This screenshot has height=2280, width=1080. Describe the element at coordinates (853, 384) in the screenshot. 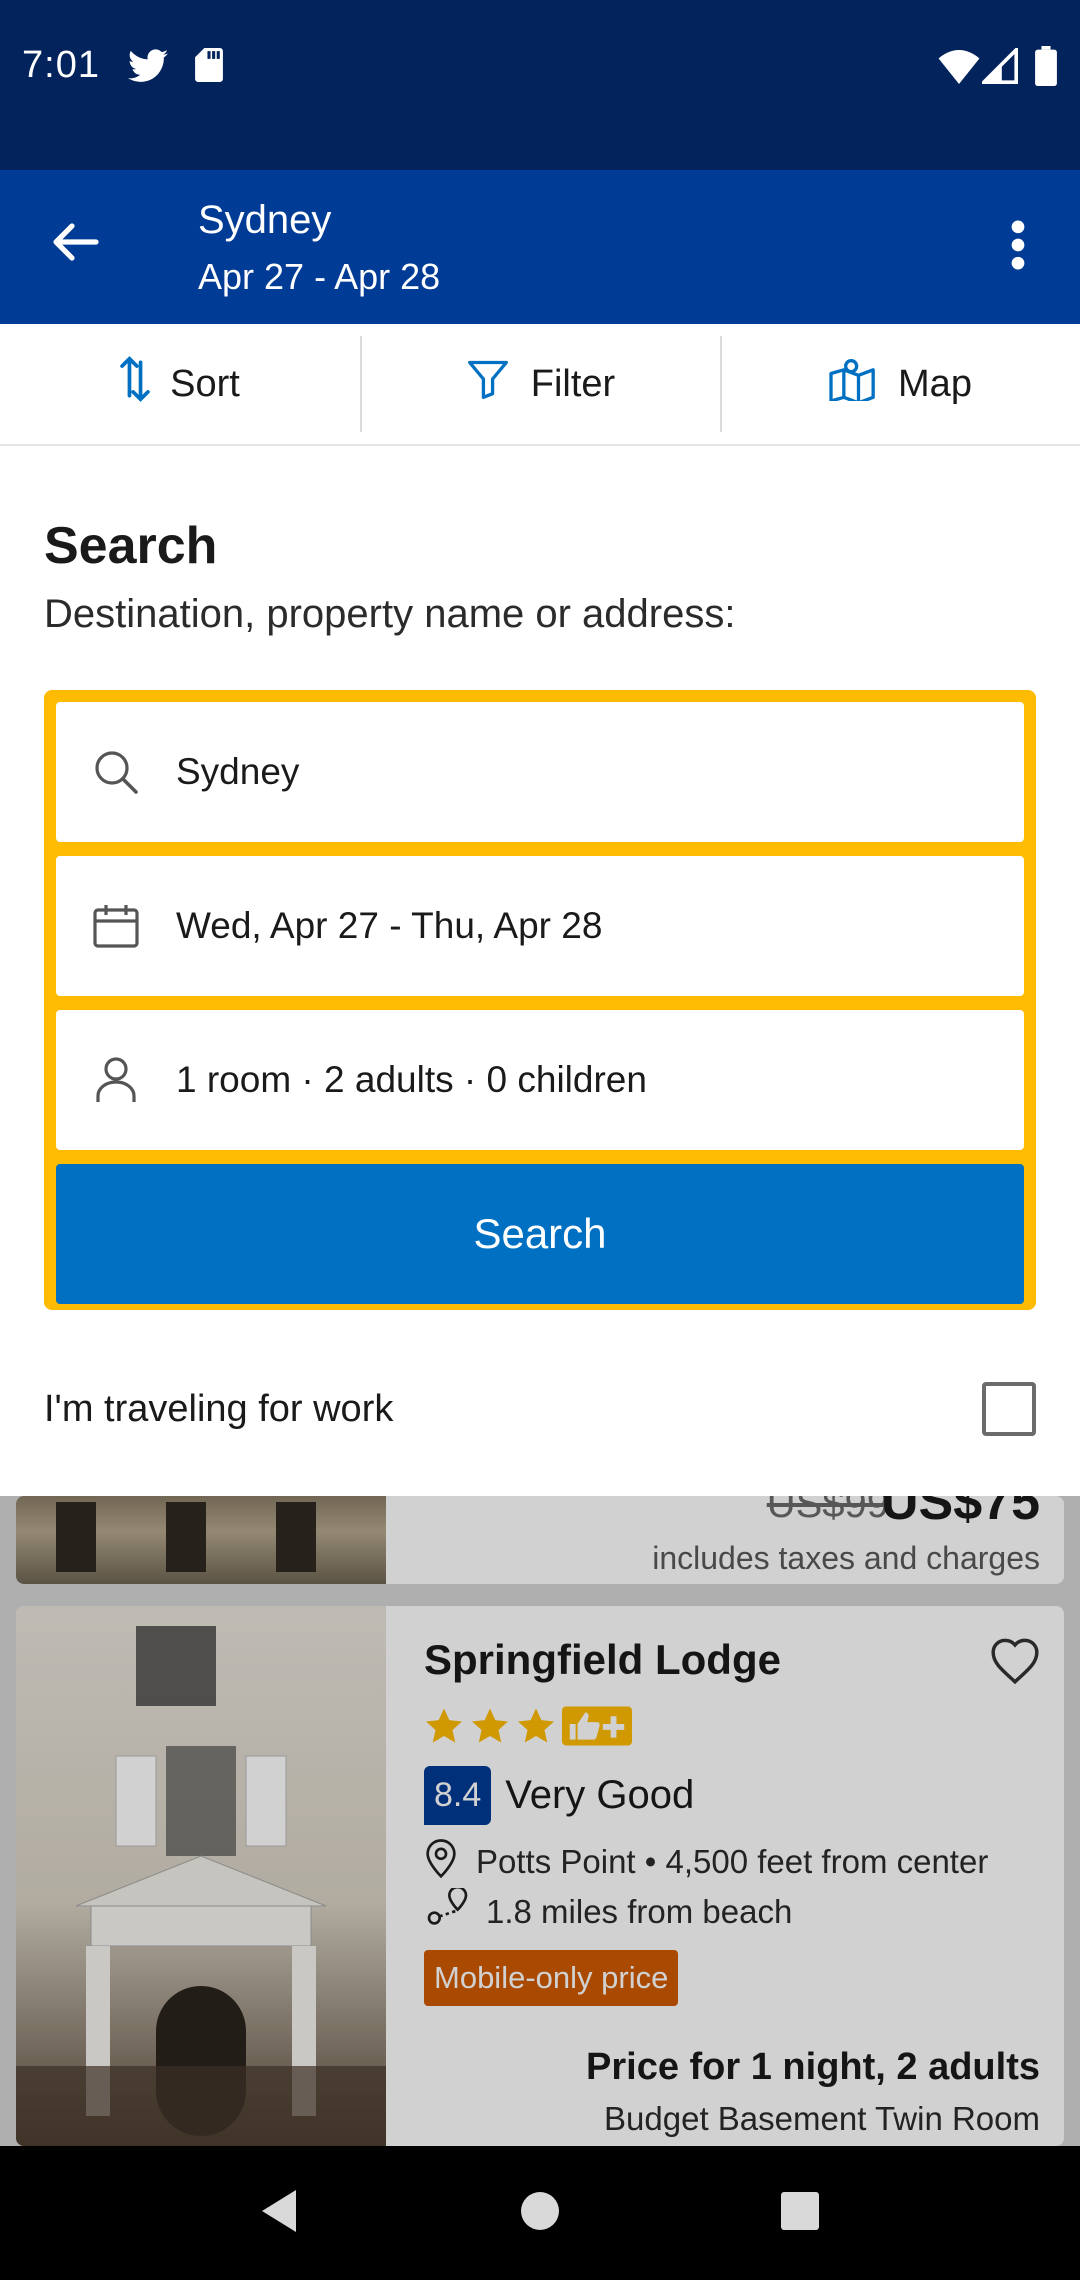

I see `map-icon` at that location.